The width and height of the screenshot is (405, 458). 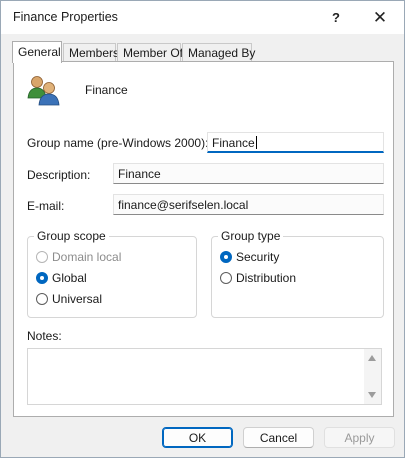 I want to click on scope-global-option: Global, so click(x=61, y=278).